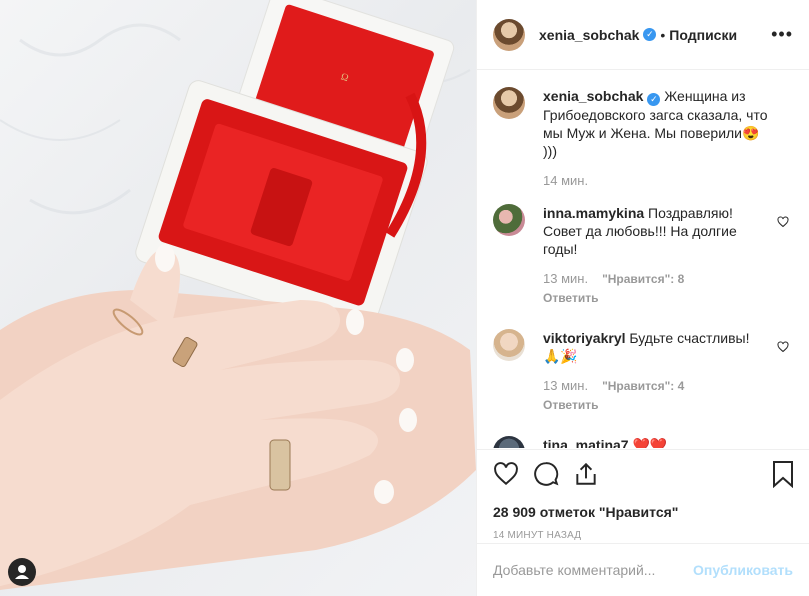 The width and height of the screenshot is (809, 596). What do you see at coordinates (589, 35) in the screenshot?
I see `author-username: xenia_sobchak` at bounding box center [589, 35].